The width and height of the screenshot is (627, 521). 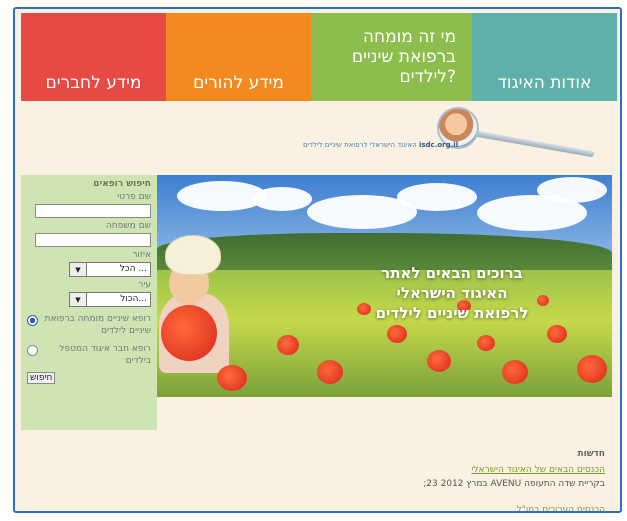 I want to click on radio-member-row: רופא חבר איגוד המטפל בילדים, so click(x=89, y=355).